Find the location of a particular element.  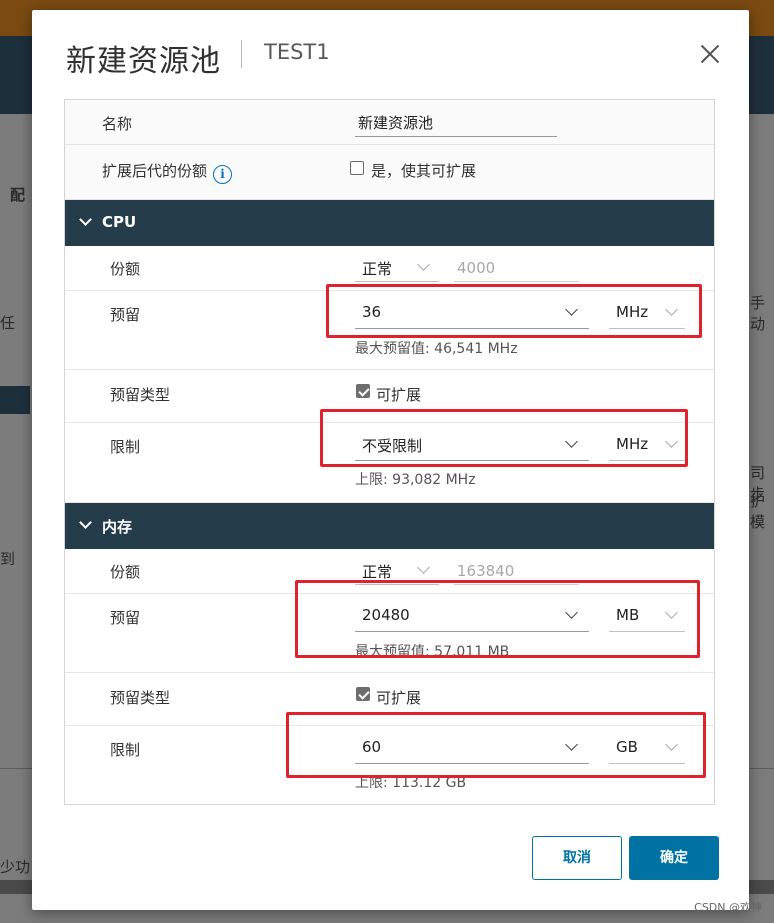

cpu-shares-value is located at coordinates (516, 268).